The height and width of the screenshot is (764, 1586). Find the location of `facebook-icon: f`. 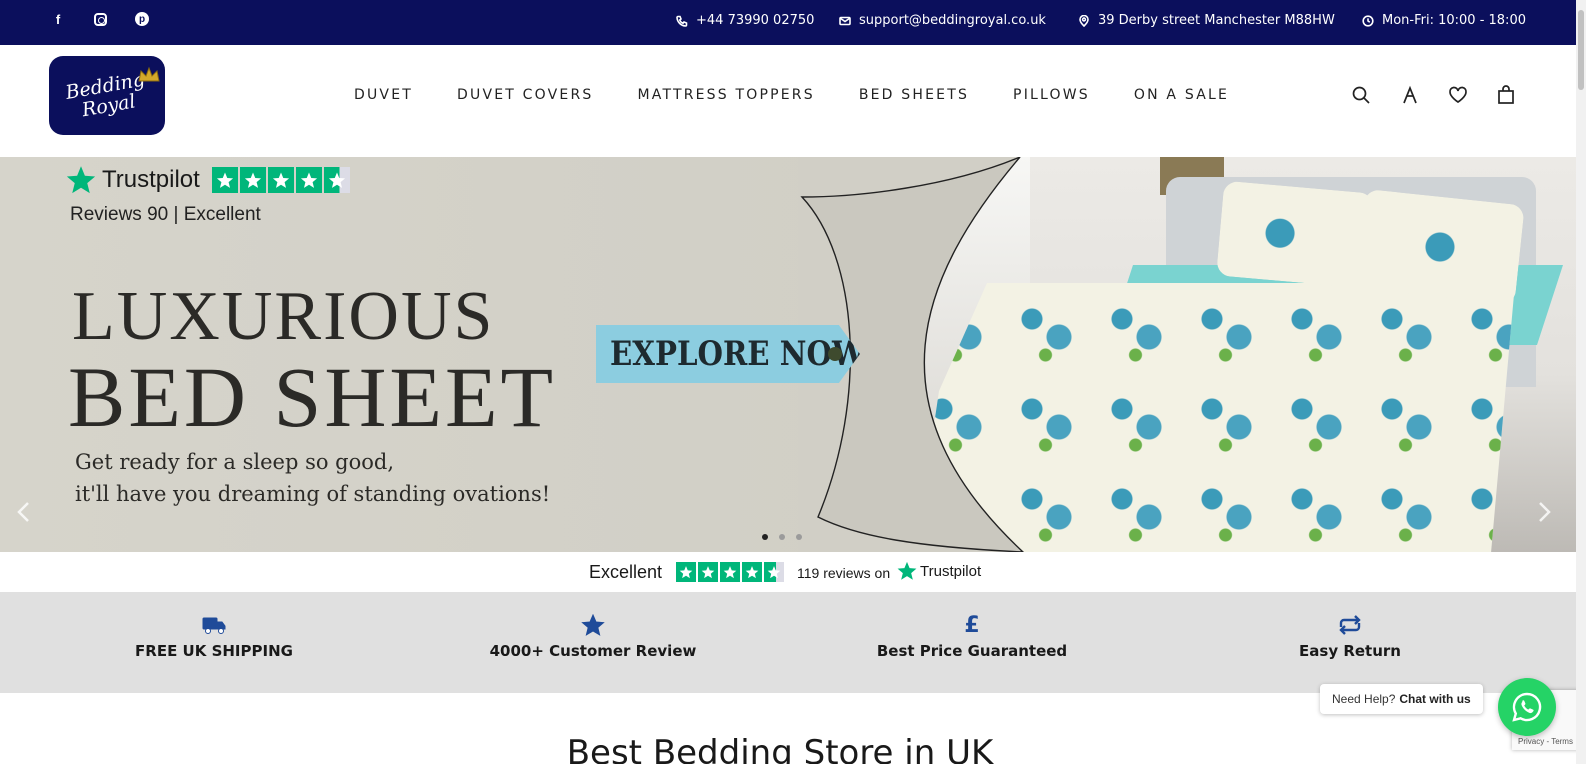

facebook-icon: f is located at coordinates (58, 19).